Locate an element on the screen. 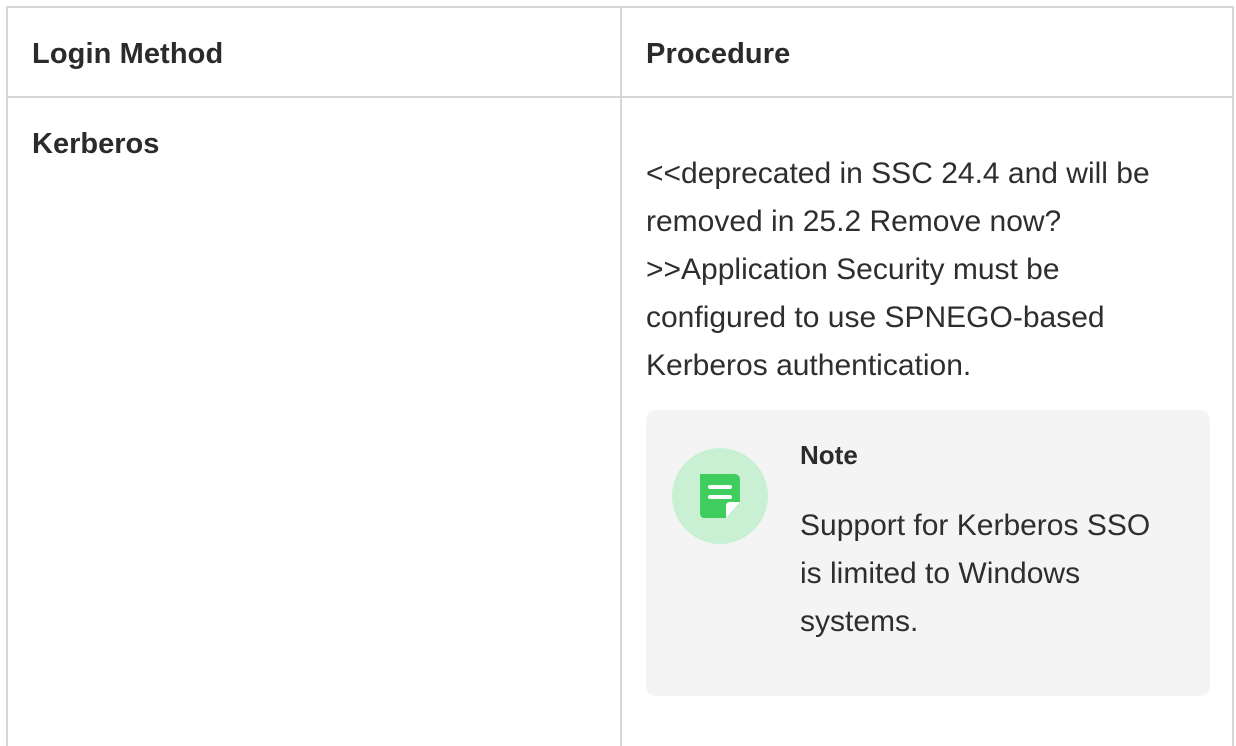 This screenshot has width=1236, height=746. header-login-method: Login Method is located at coordinates (128, 54).